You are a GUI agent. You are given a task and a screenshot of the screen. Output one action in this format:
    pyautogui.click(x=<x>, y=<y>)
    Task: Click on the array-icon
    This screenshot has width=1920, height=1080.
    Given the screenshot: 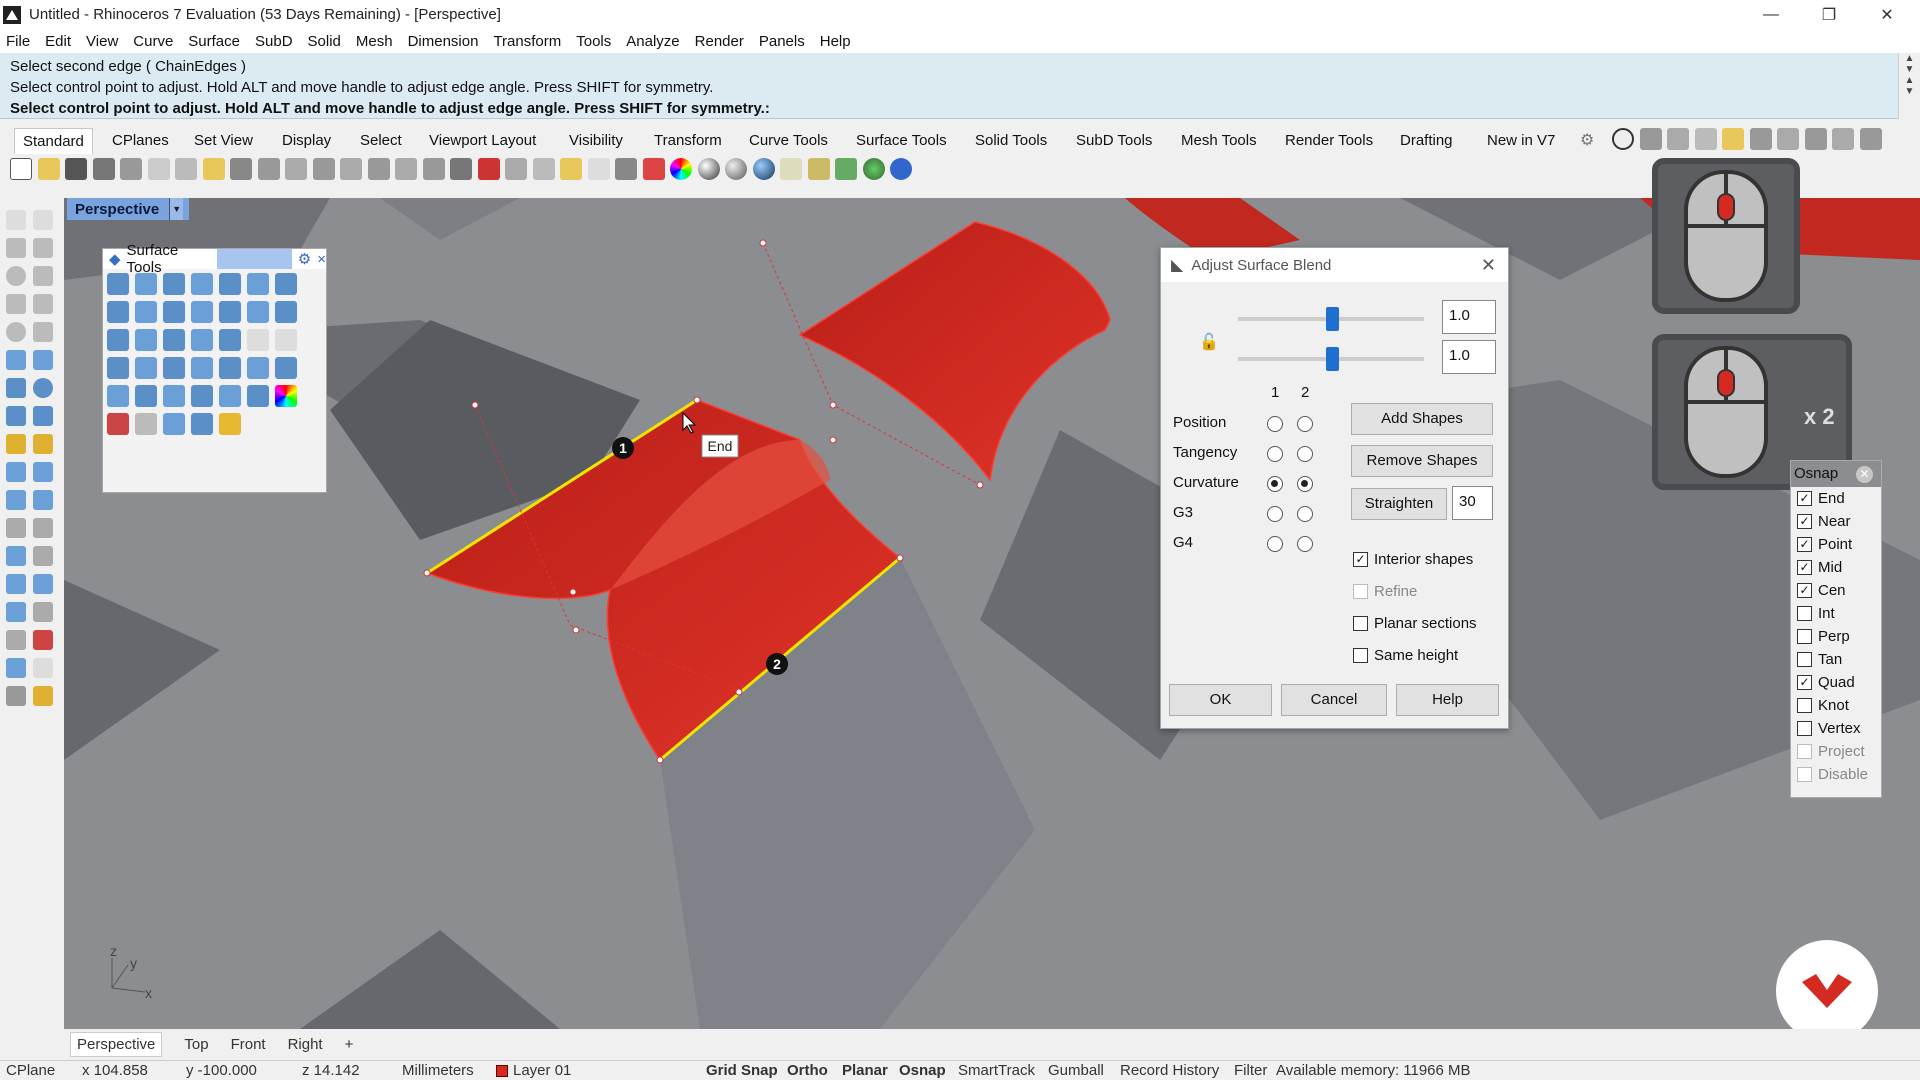 What is the action you would take?
    pyautogui.click(x=16, y=584)
    